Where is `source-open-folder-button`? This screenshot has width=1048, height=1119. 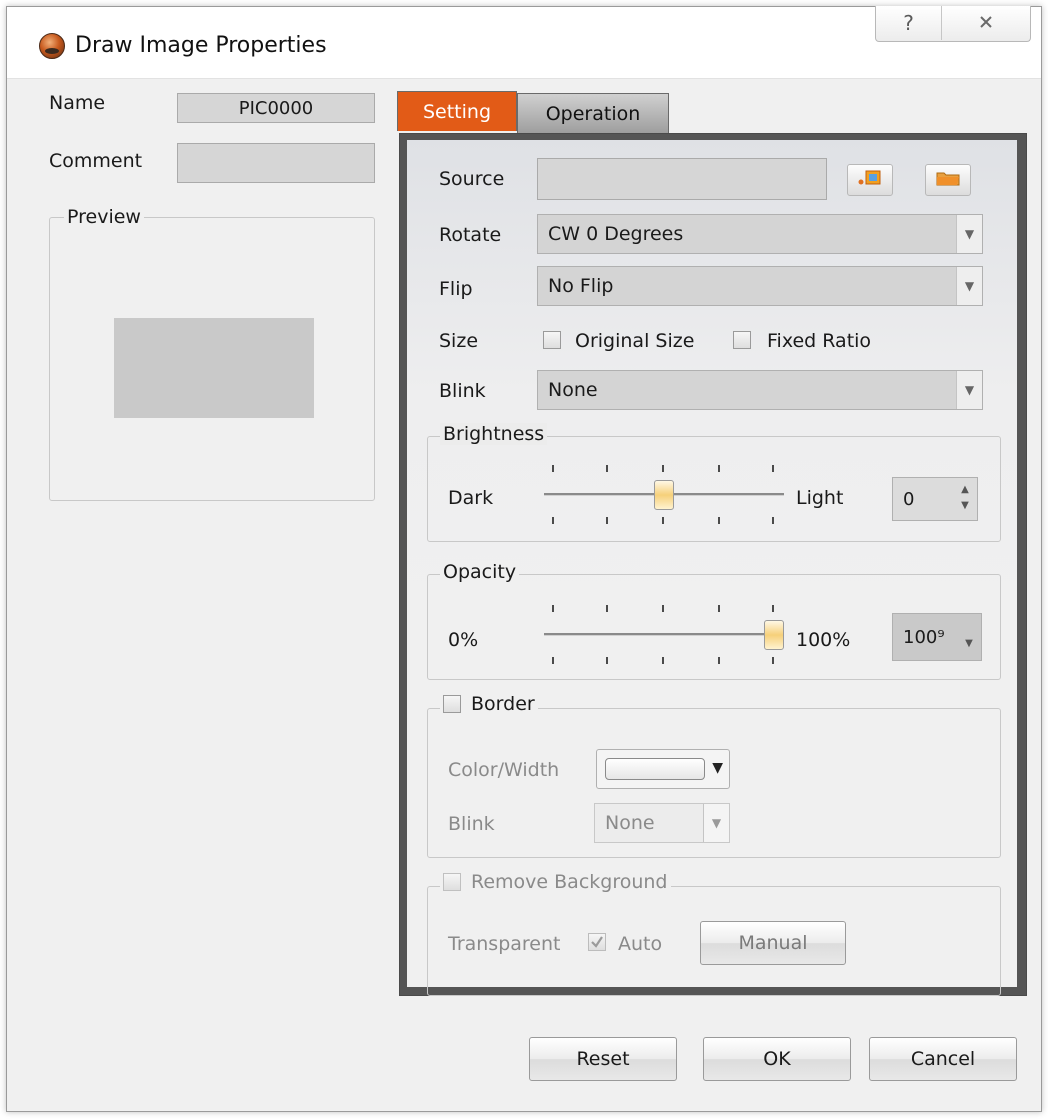
source-open-folder-button is located at coordinates (948, 180).